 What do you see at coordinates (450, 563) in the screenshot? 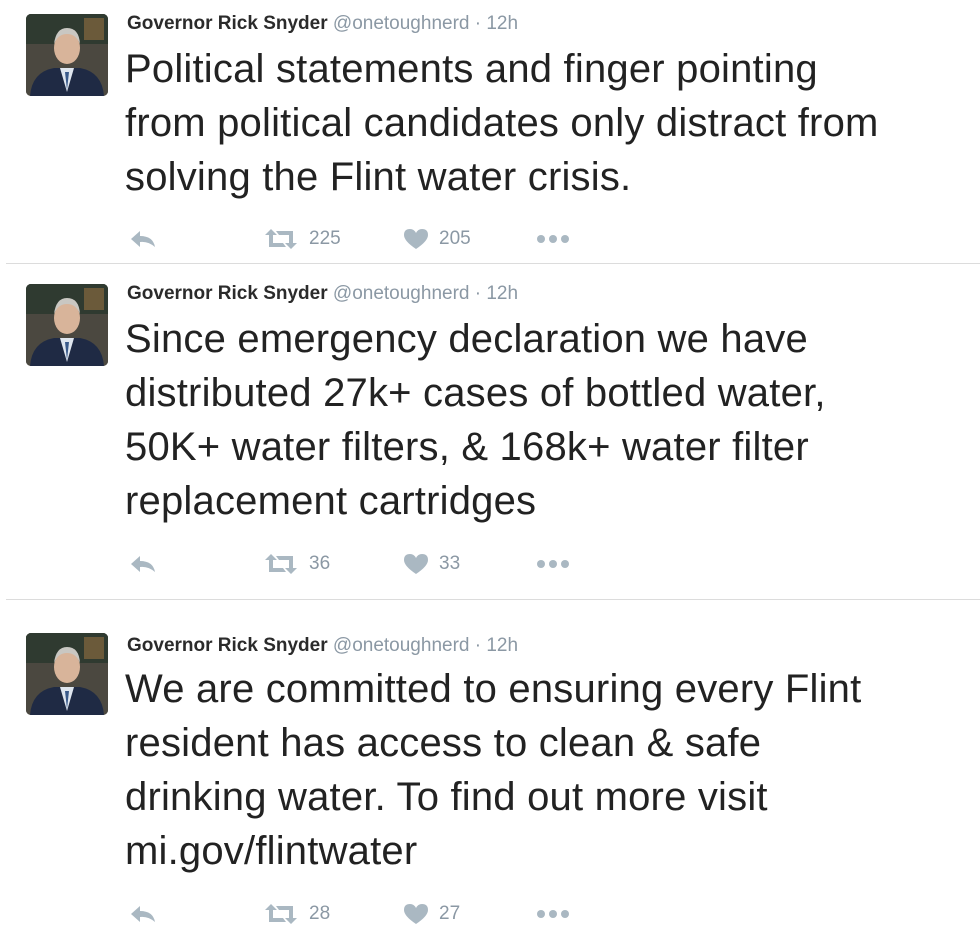
I see `like-count: 33` at bounding box center [450, 563].